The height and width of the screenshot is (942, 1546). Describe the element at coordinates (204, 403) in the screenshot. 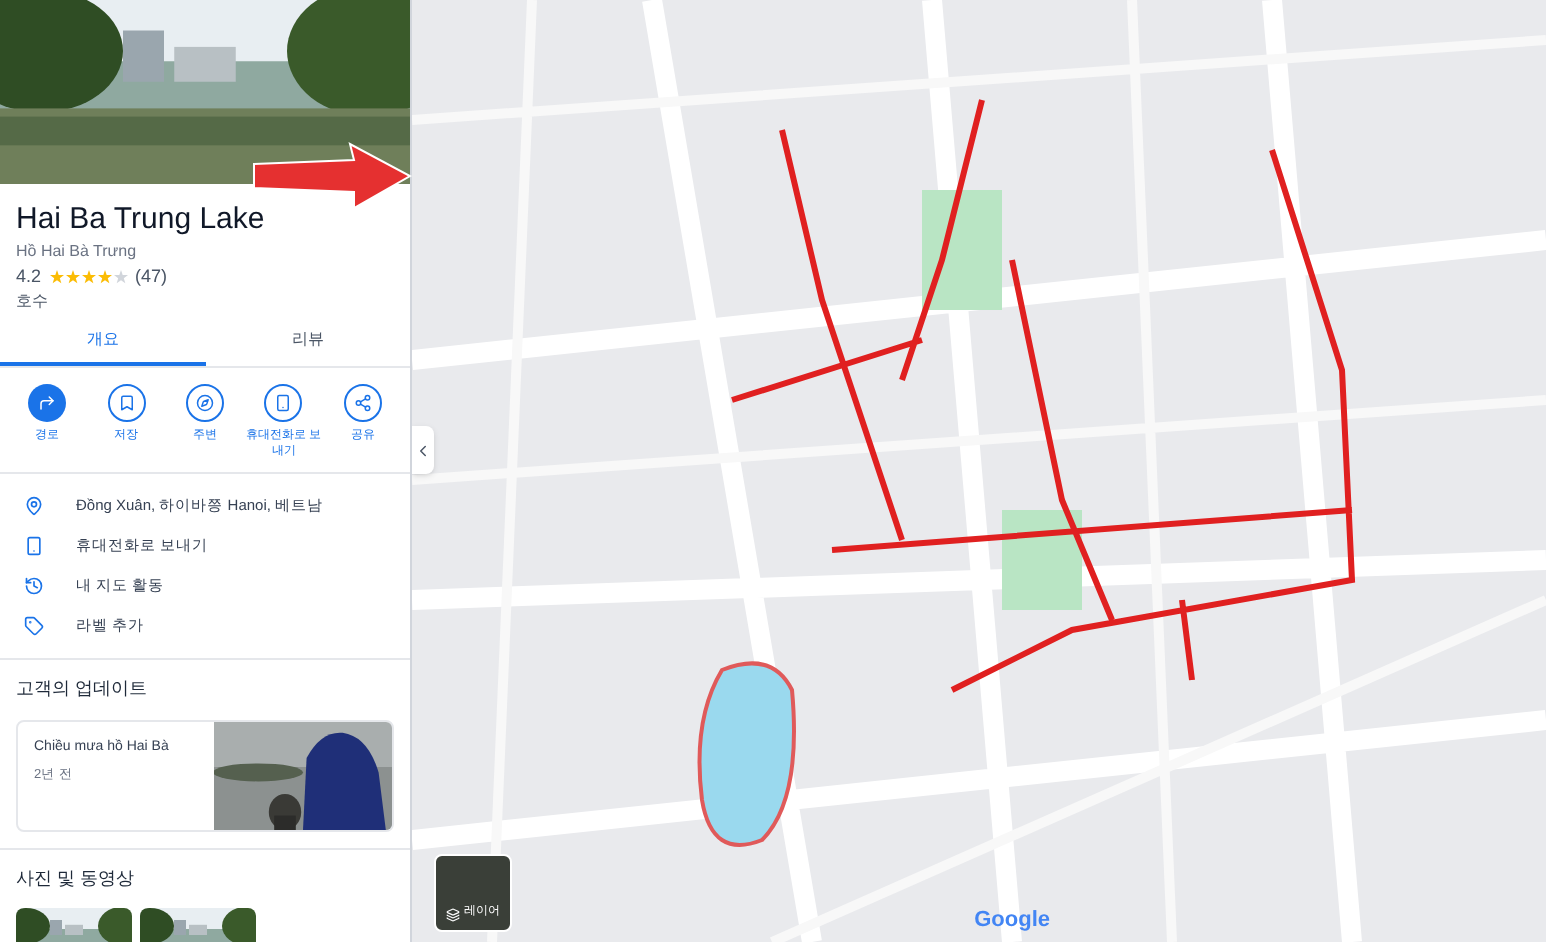

I see `compass-icon` at that location.